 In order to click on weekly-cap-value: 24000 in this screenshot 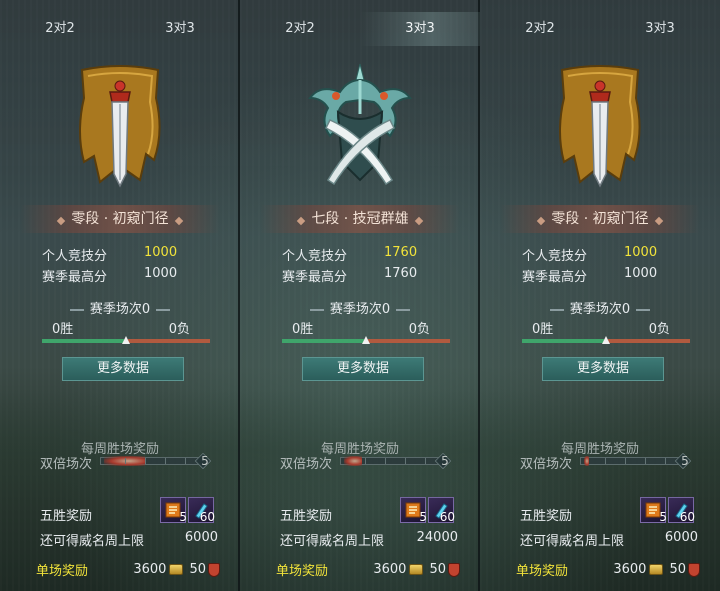, I will do `click(437, 537)`.